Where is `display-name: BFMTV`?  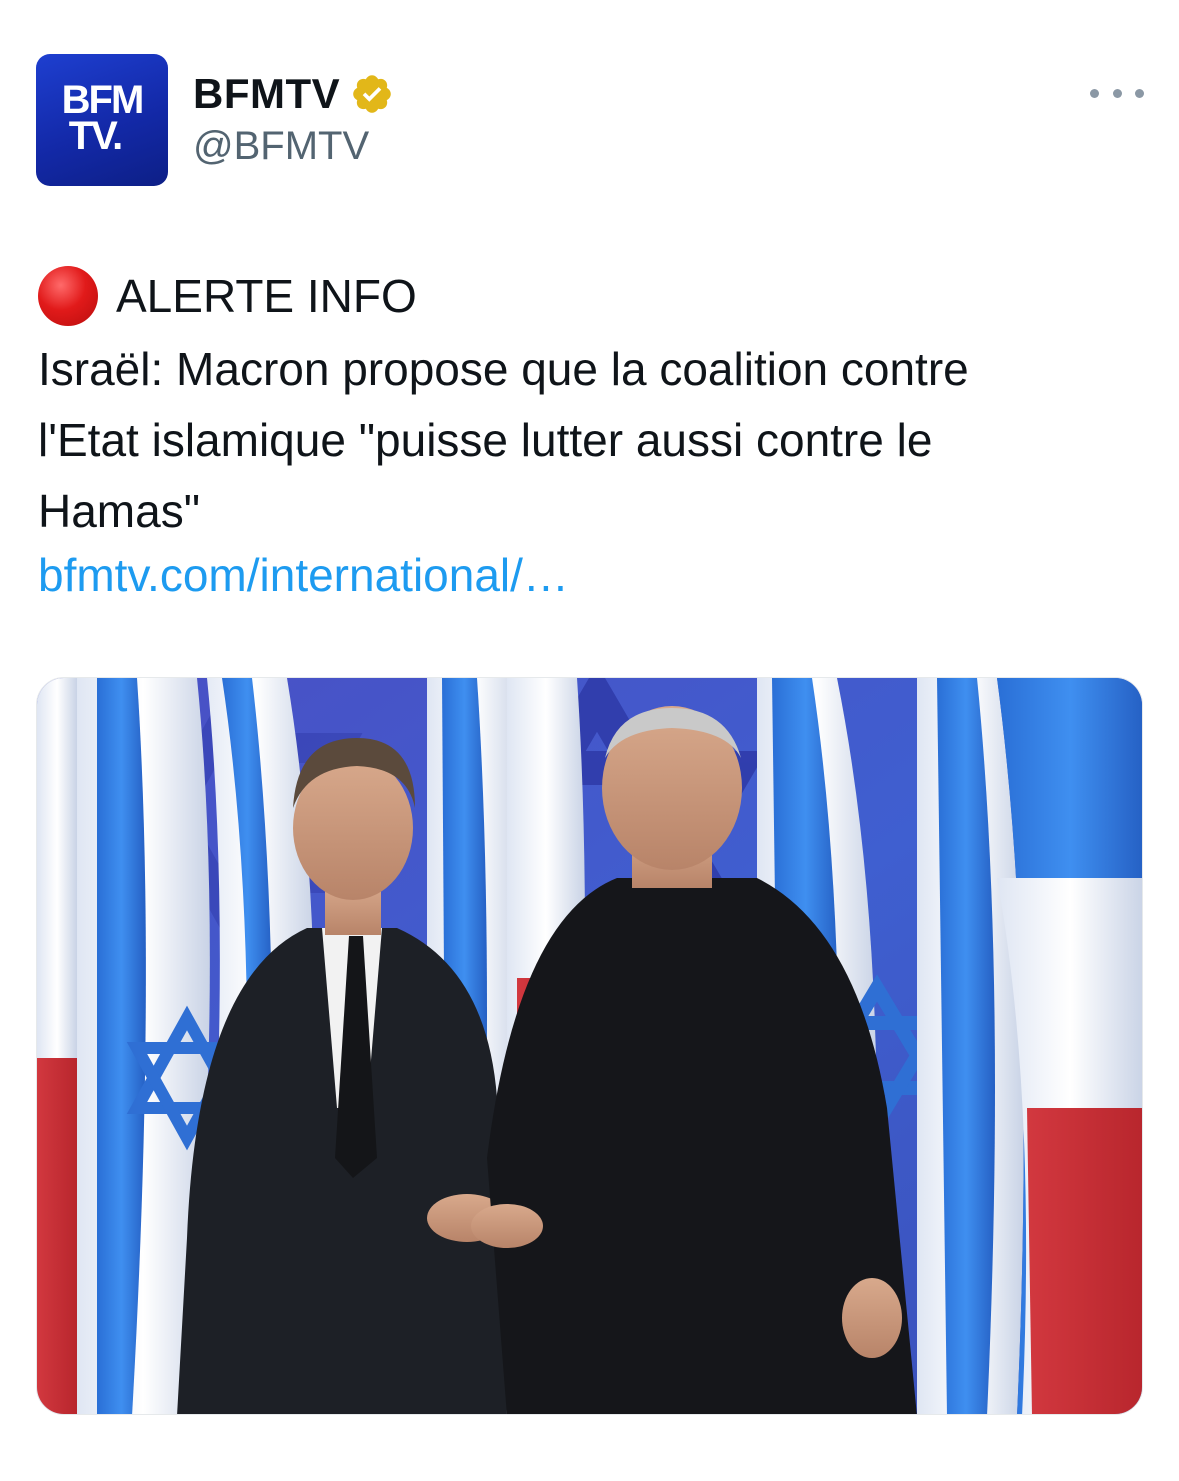 display-name: BFMTV is located at coordinates (266, 94).